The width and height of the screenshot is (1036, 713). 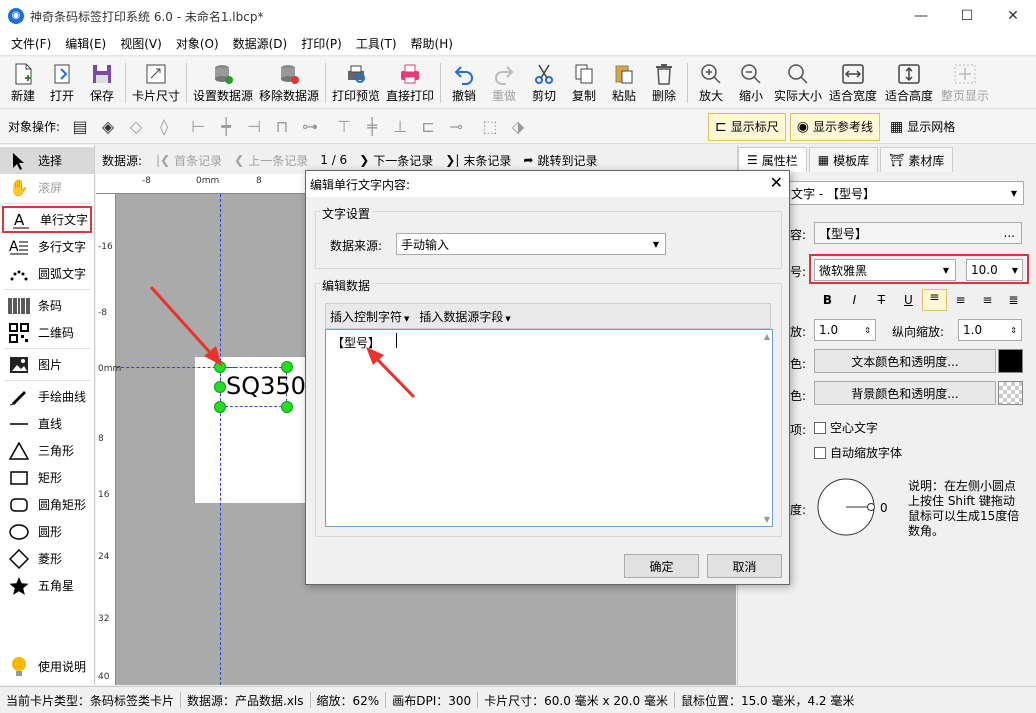 I want to click on menu-print: 打印(P), so click(x=321, y=44).